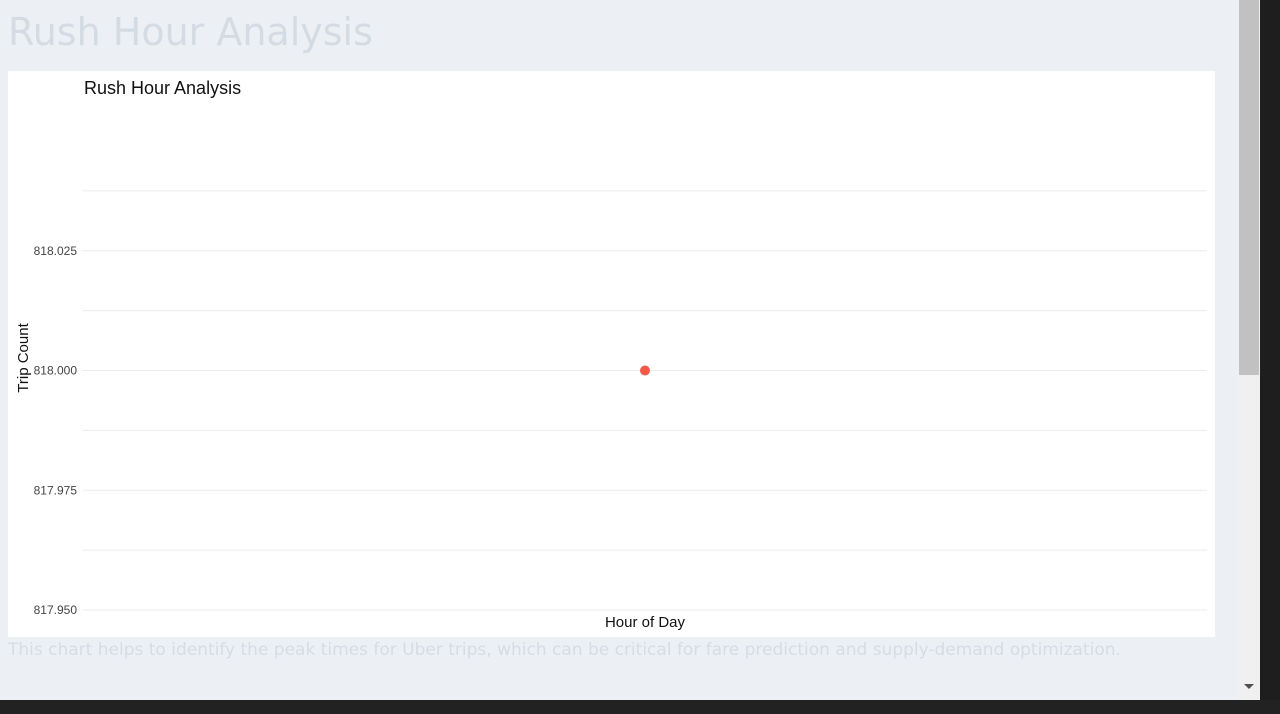 This screenshot has height=714, width=1280. Describe the element at coordinates (56, 371) in the screenshot. I see `y-tick-label: 818.000` at that location.